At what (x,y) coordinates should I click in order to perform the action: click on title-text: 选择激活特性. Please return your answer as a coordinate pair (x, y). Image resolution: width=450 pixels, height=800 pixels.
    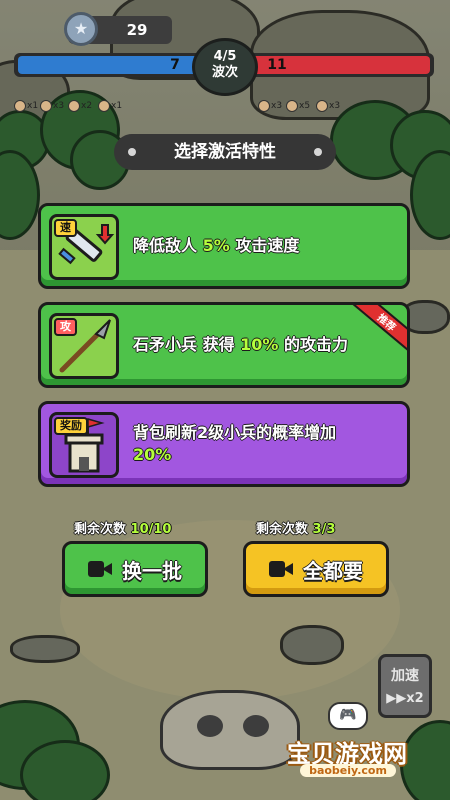
    Looking at the image, I should click on (225, 152).